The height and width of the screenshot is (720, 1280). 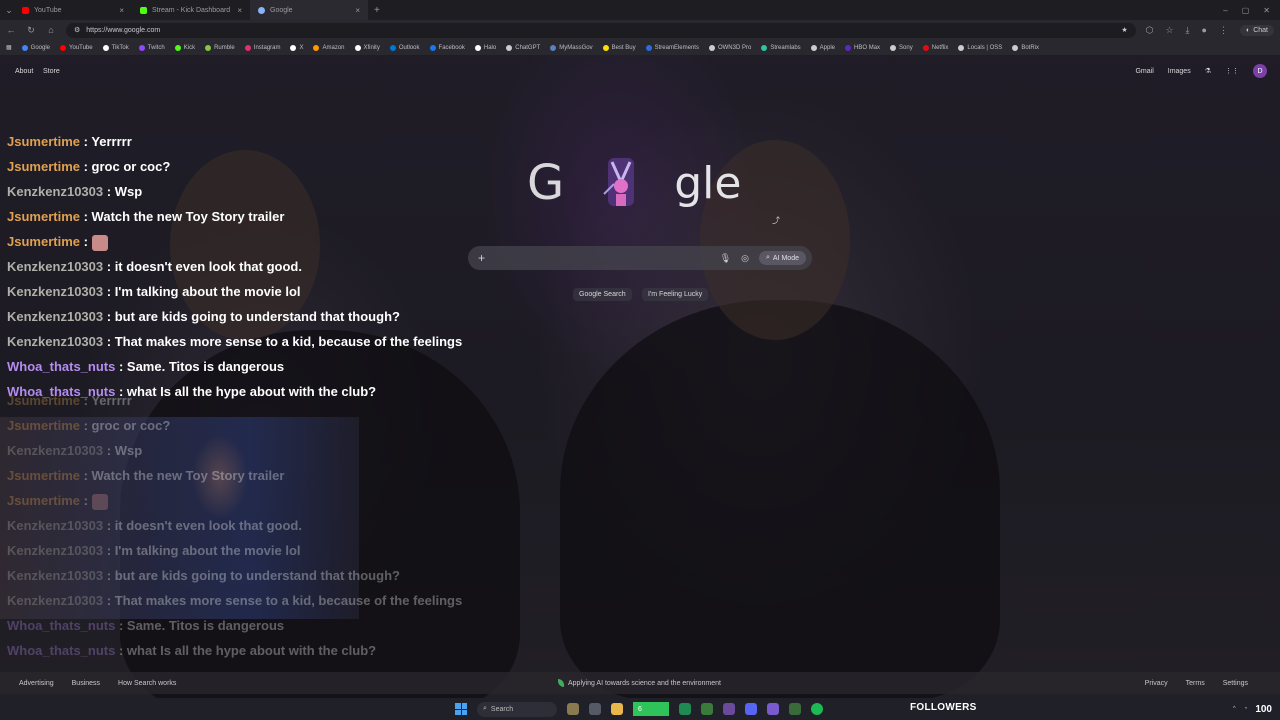 I want to click on bookmark-star-icon: ★, so click(x=1124, y=30).